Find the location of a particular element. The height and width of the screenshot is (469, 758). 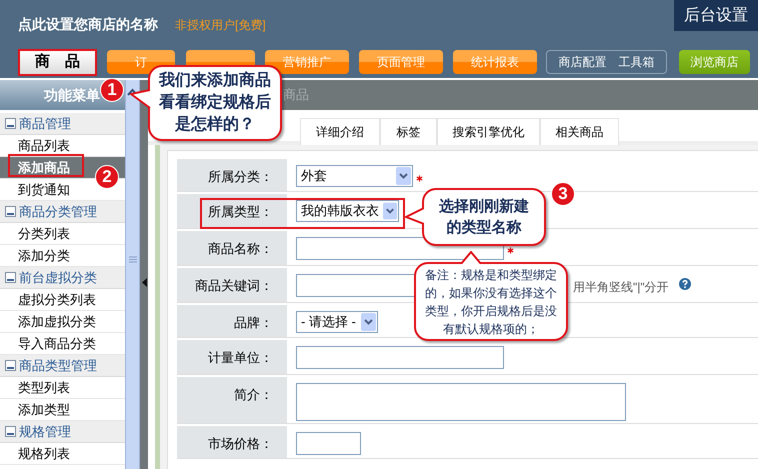

field-label: 商品关键词： is located at coordinates (234, 286).